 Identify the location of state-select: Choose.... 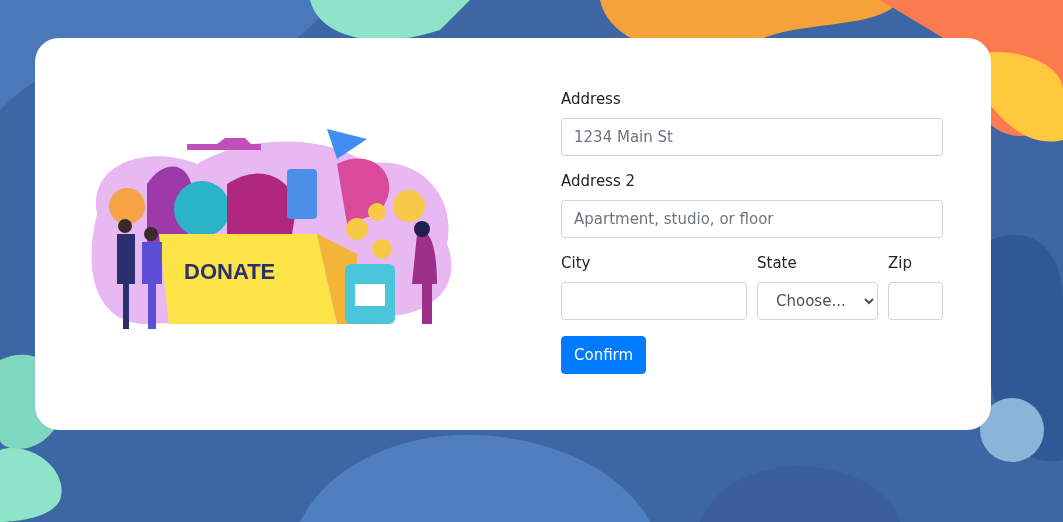
(817, 301).